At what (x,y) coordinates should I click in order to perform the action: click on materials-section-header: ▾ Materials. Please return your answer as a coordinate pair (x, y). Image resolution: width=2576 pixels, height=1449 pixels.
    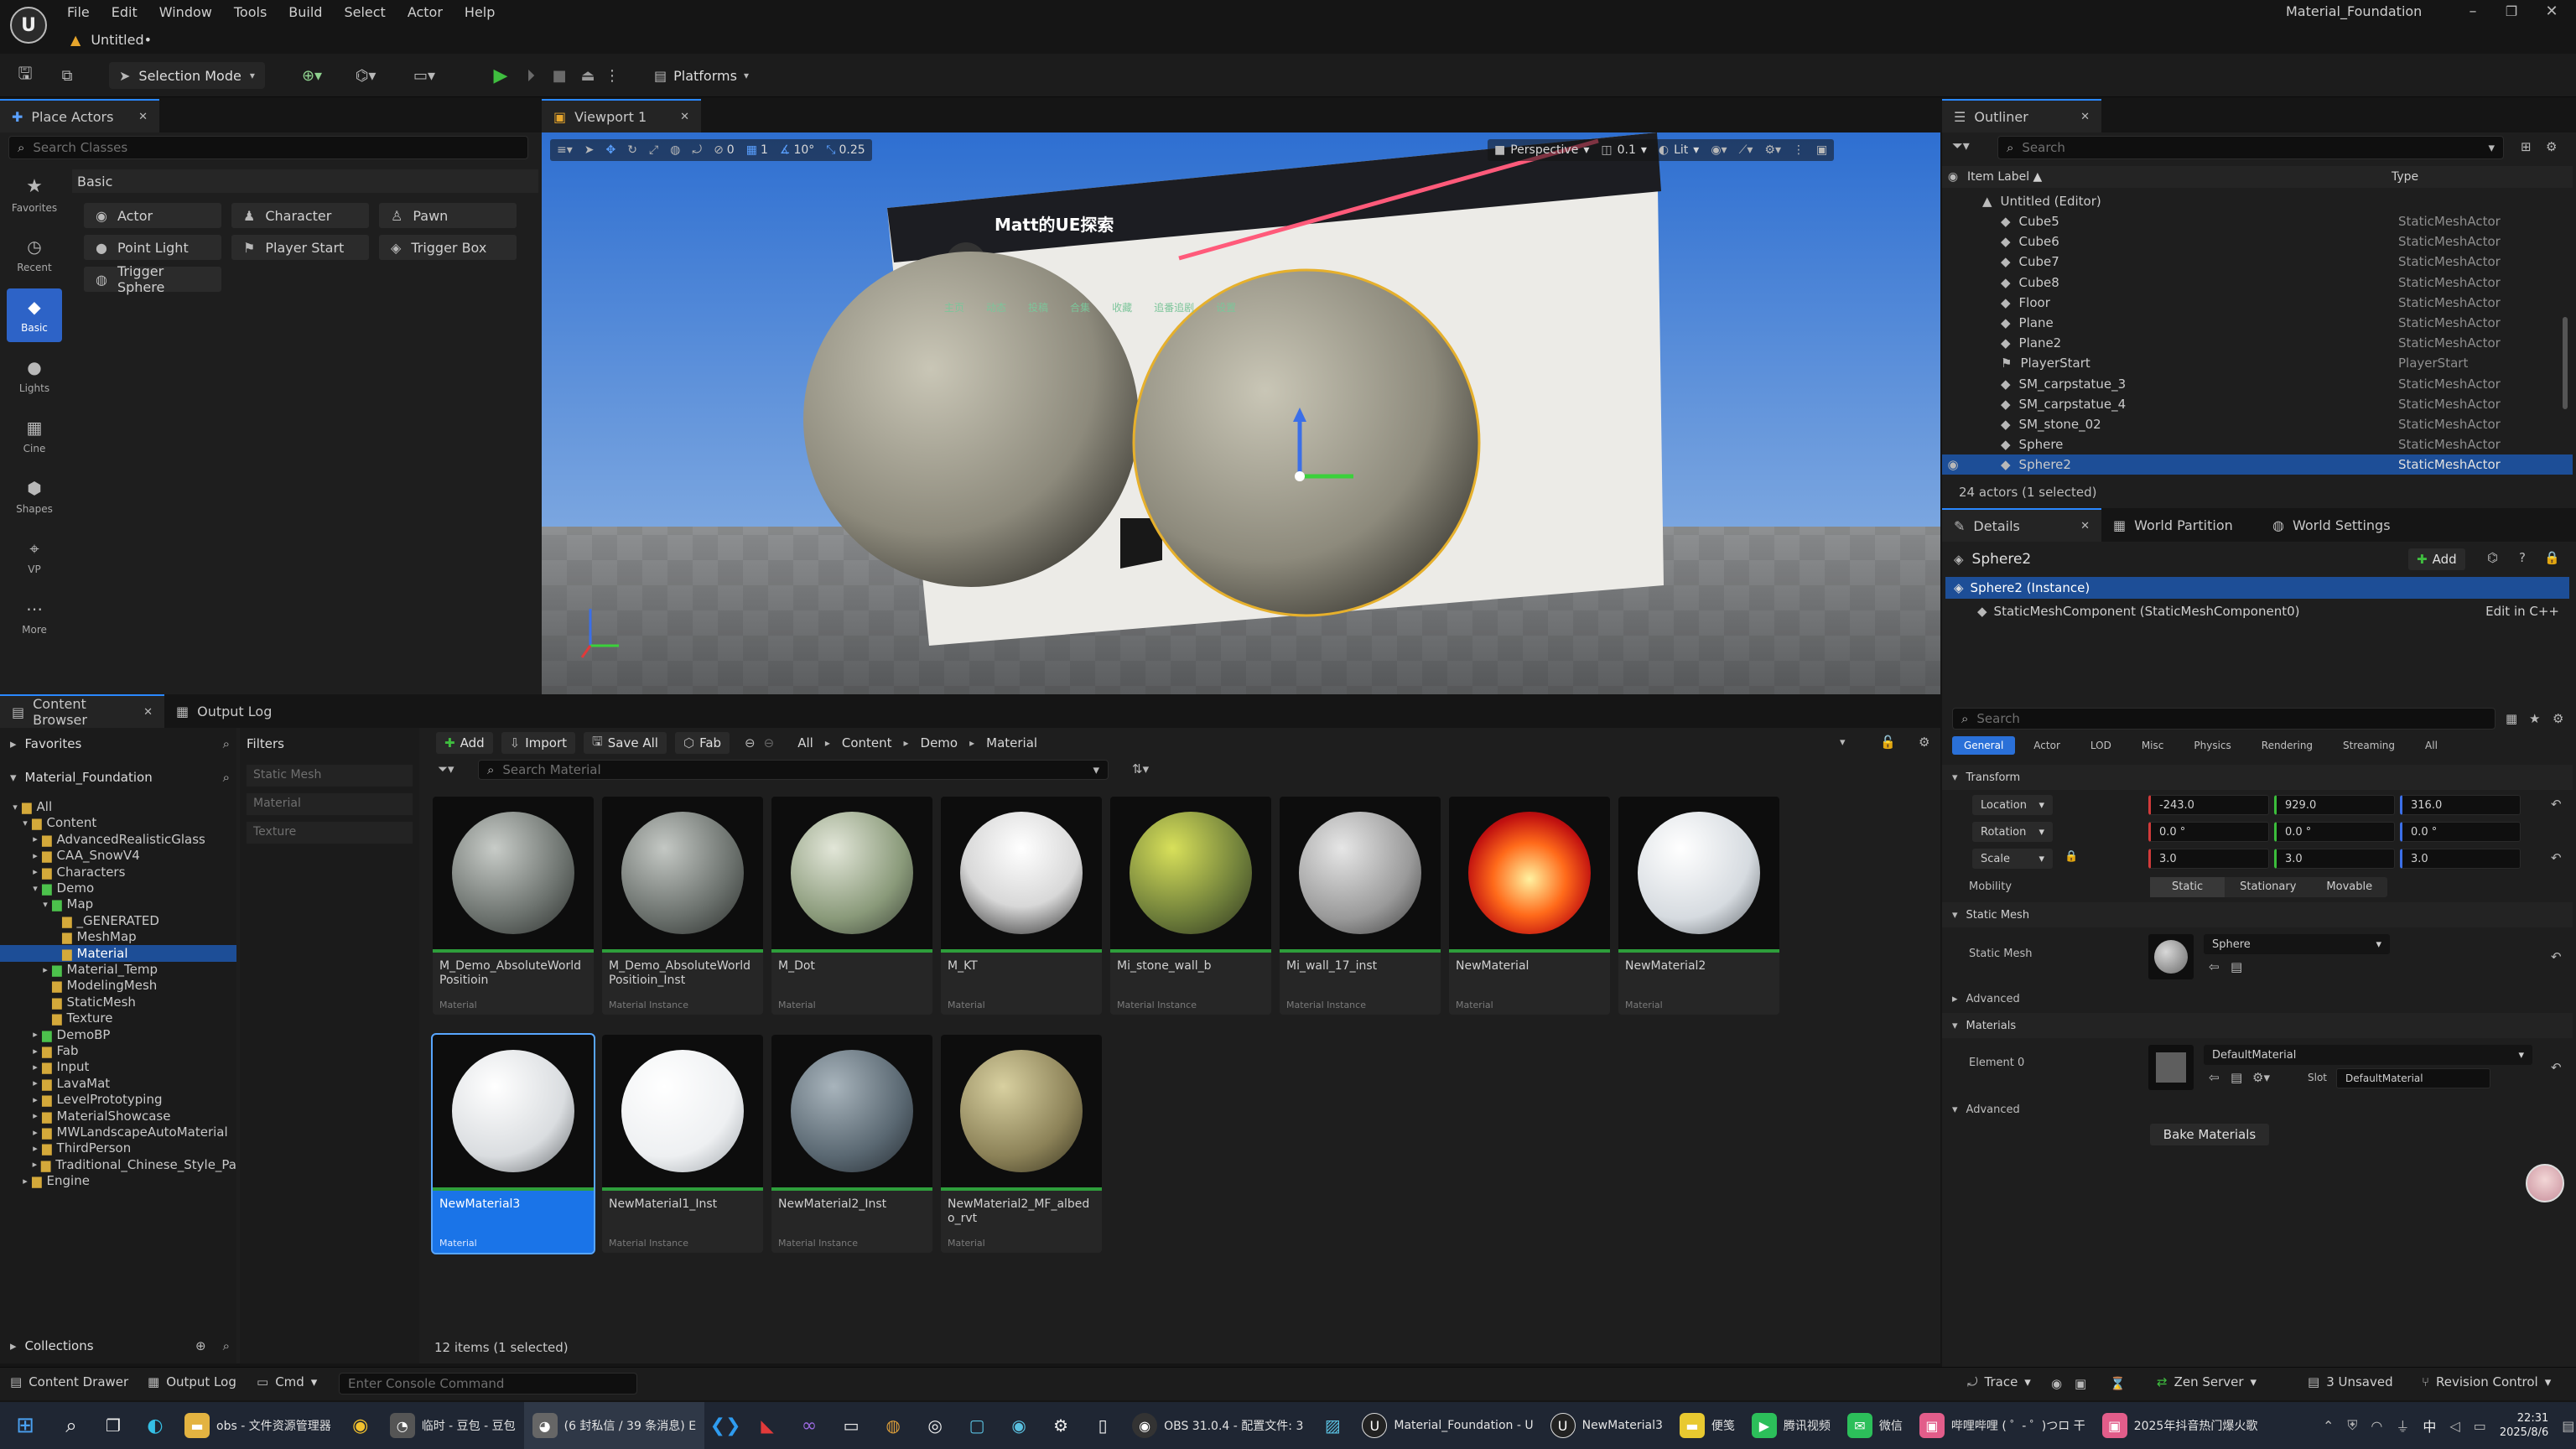
    Looking at the image, I should click on (2257, 1025).